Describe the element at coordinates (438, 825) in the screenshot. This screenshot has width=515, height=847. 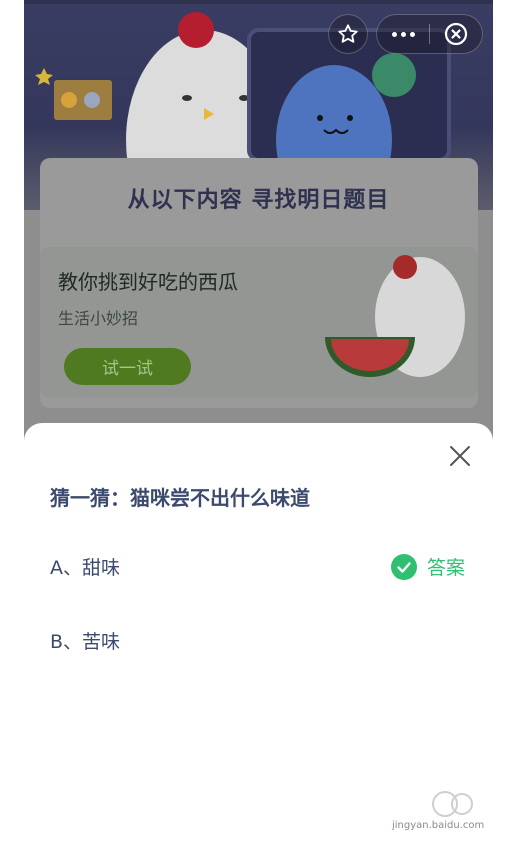
I see `watermark-url: jingyan.baidu.com` at that location.